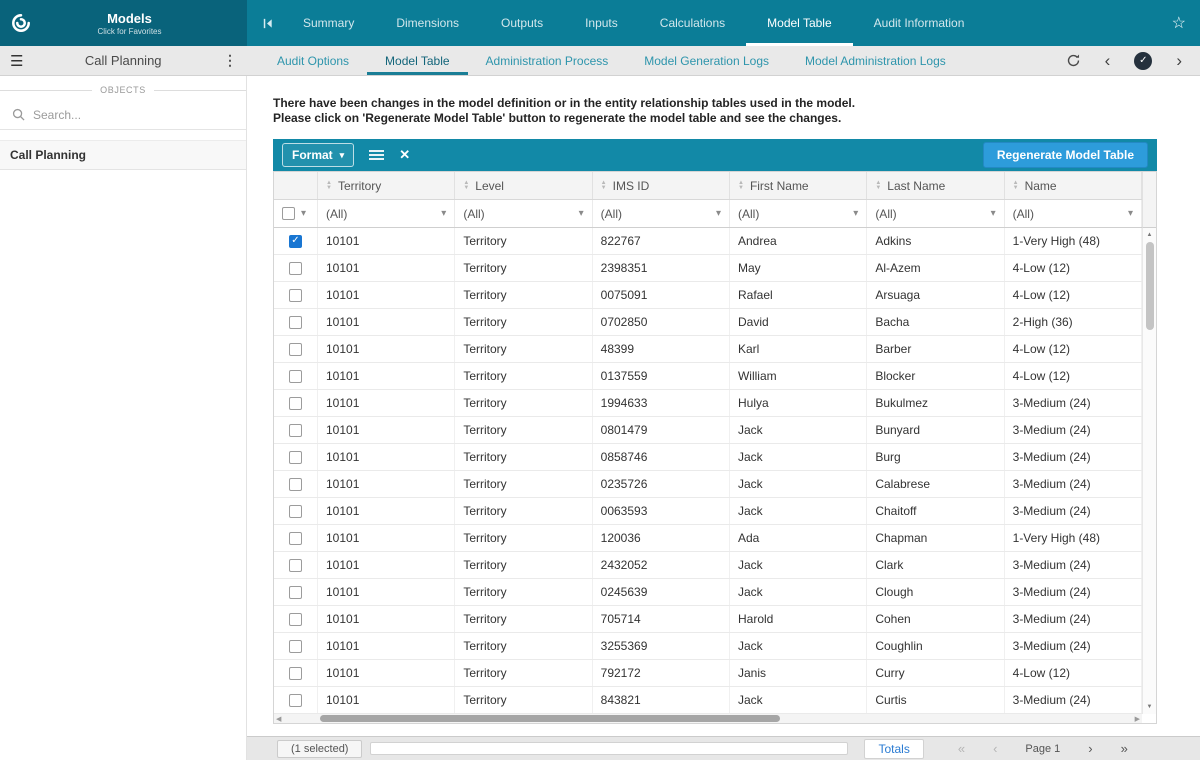 The height and width of the screenshot is (760, 1200). I want to click on refresh-icon, so click(1073, 60).